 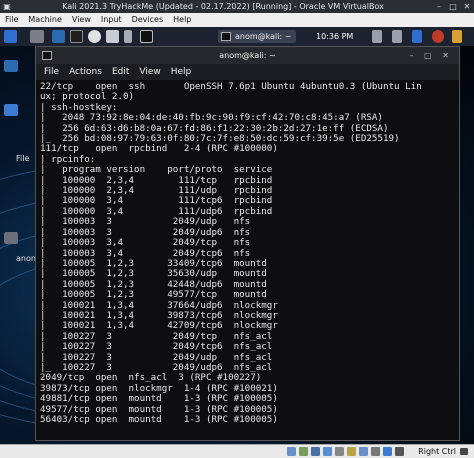 What do you see at coordinates (76, 36) in the screenshot?
I see `terminal-launcher-icon` at bounding box center [76, 36].